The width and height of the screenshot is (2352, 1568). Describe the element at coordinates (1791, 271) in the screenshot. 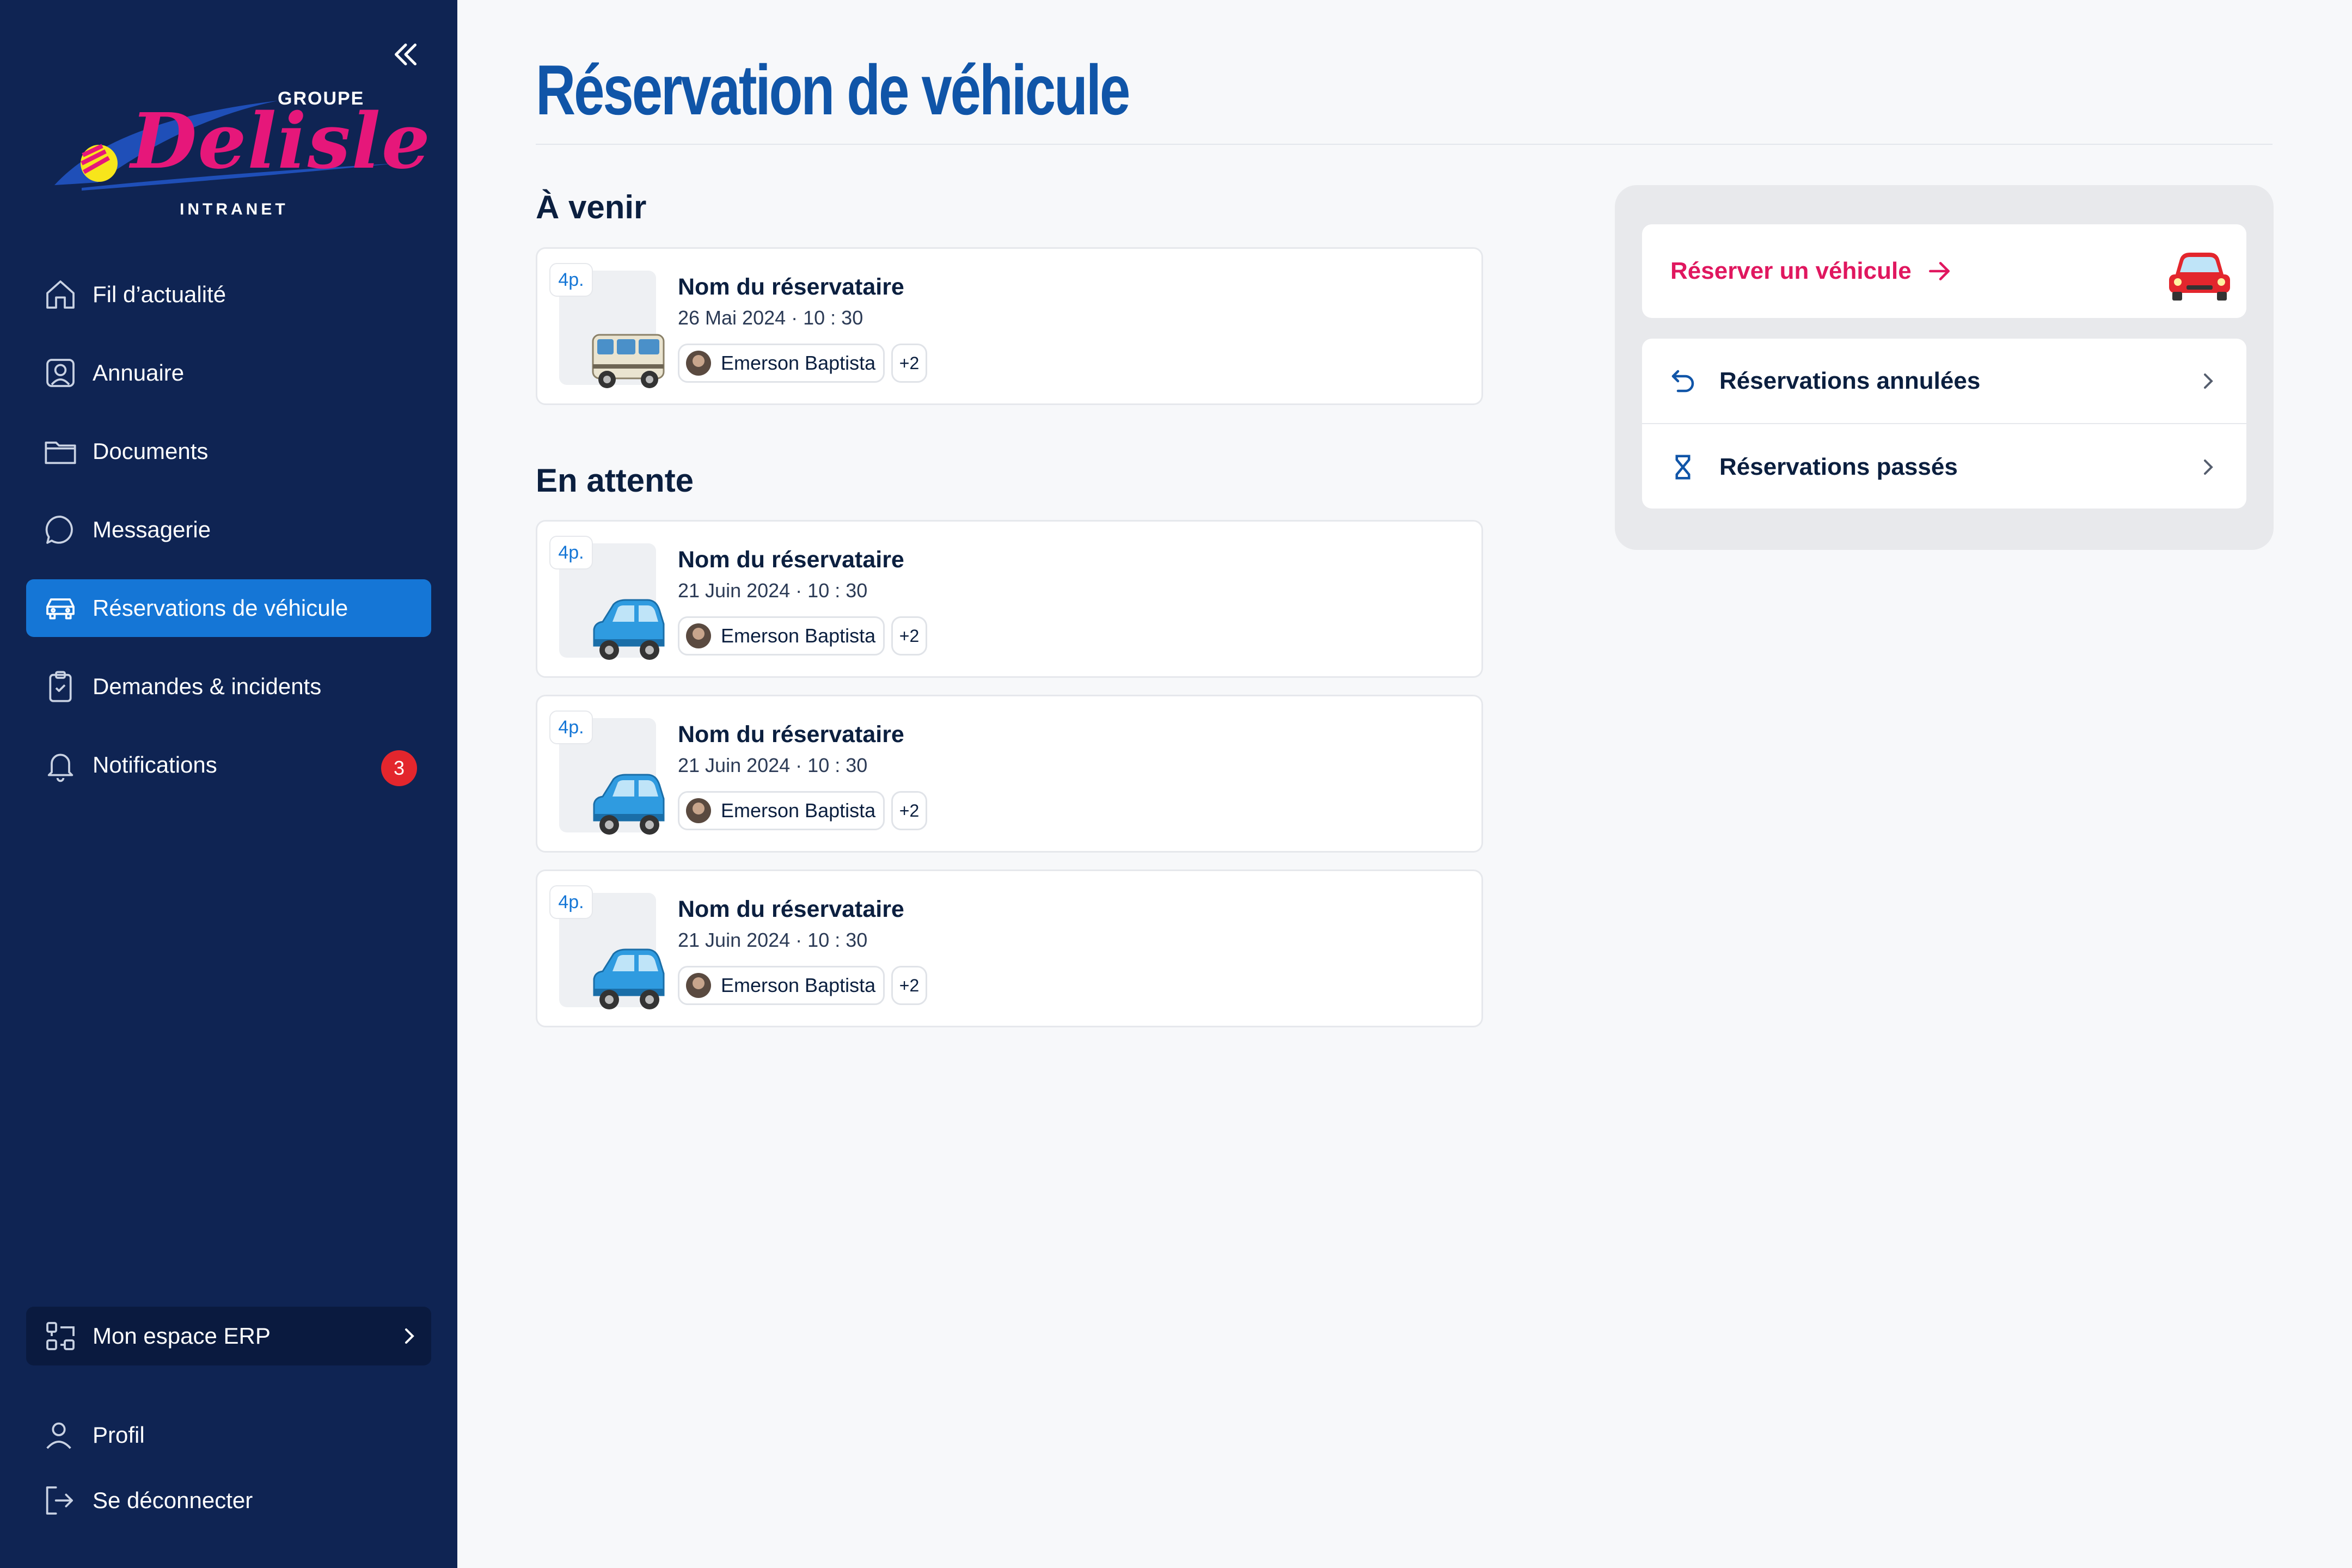

I see `reserve-vehicle-label: Réserver un véhicule` at that location.